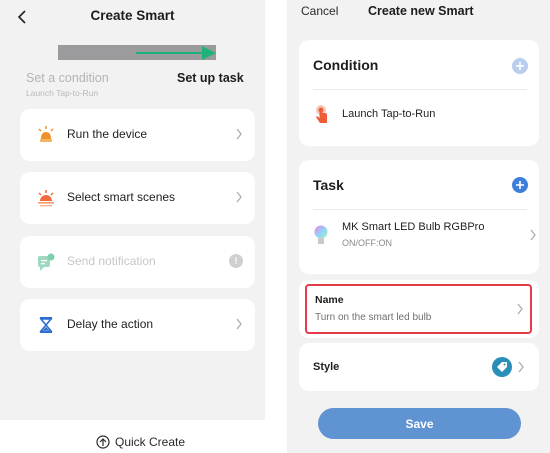 The image size is (550, 453). I want to click on style-label: Style, so click(326, 367).